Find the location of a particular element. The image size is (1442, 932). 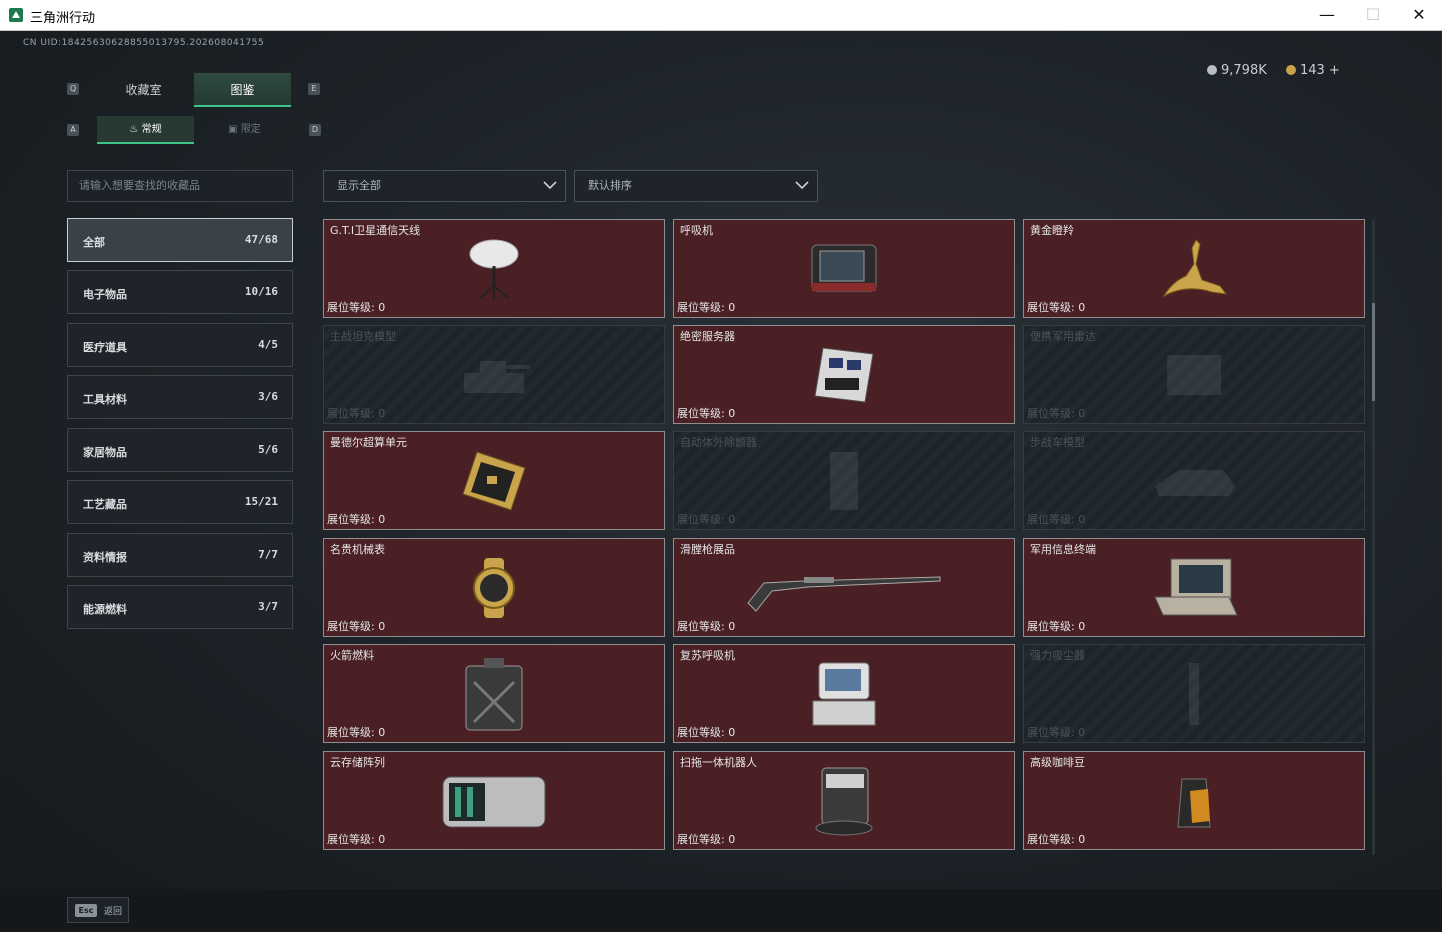

item-card: 曼德尔超算单元 展位等级: 0 is located at coordinates (494, 480).